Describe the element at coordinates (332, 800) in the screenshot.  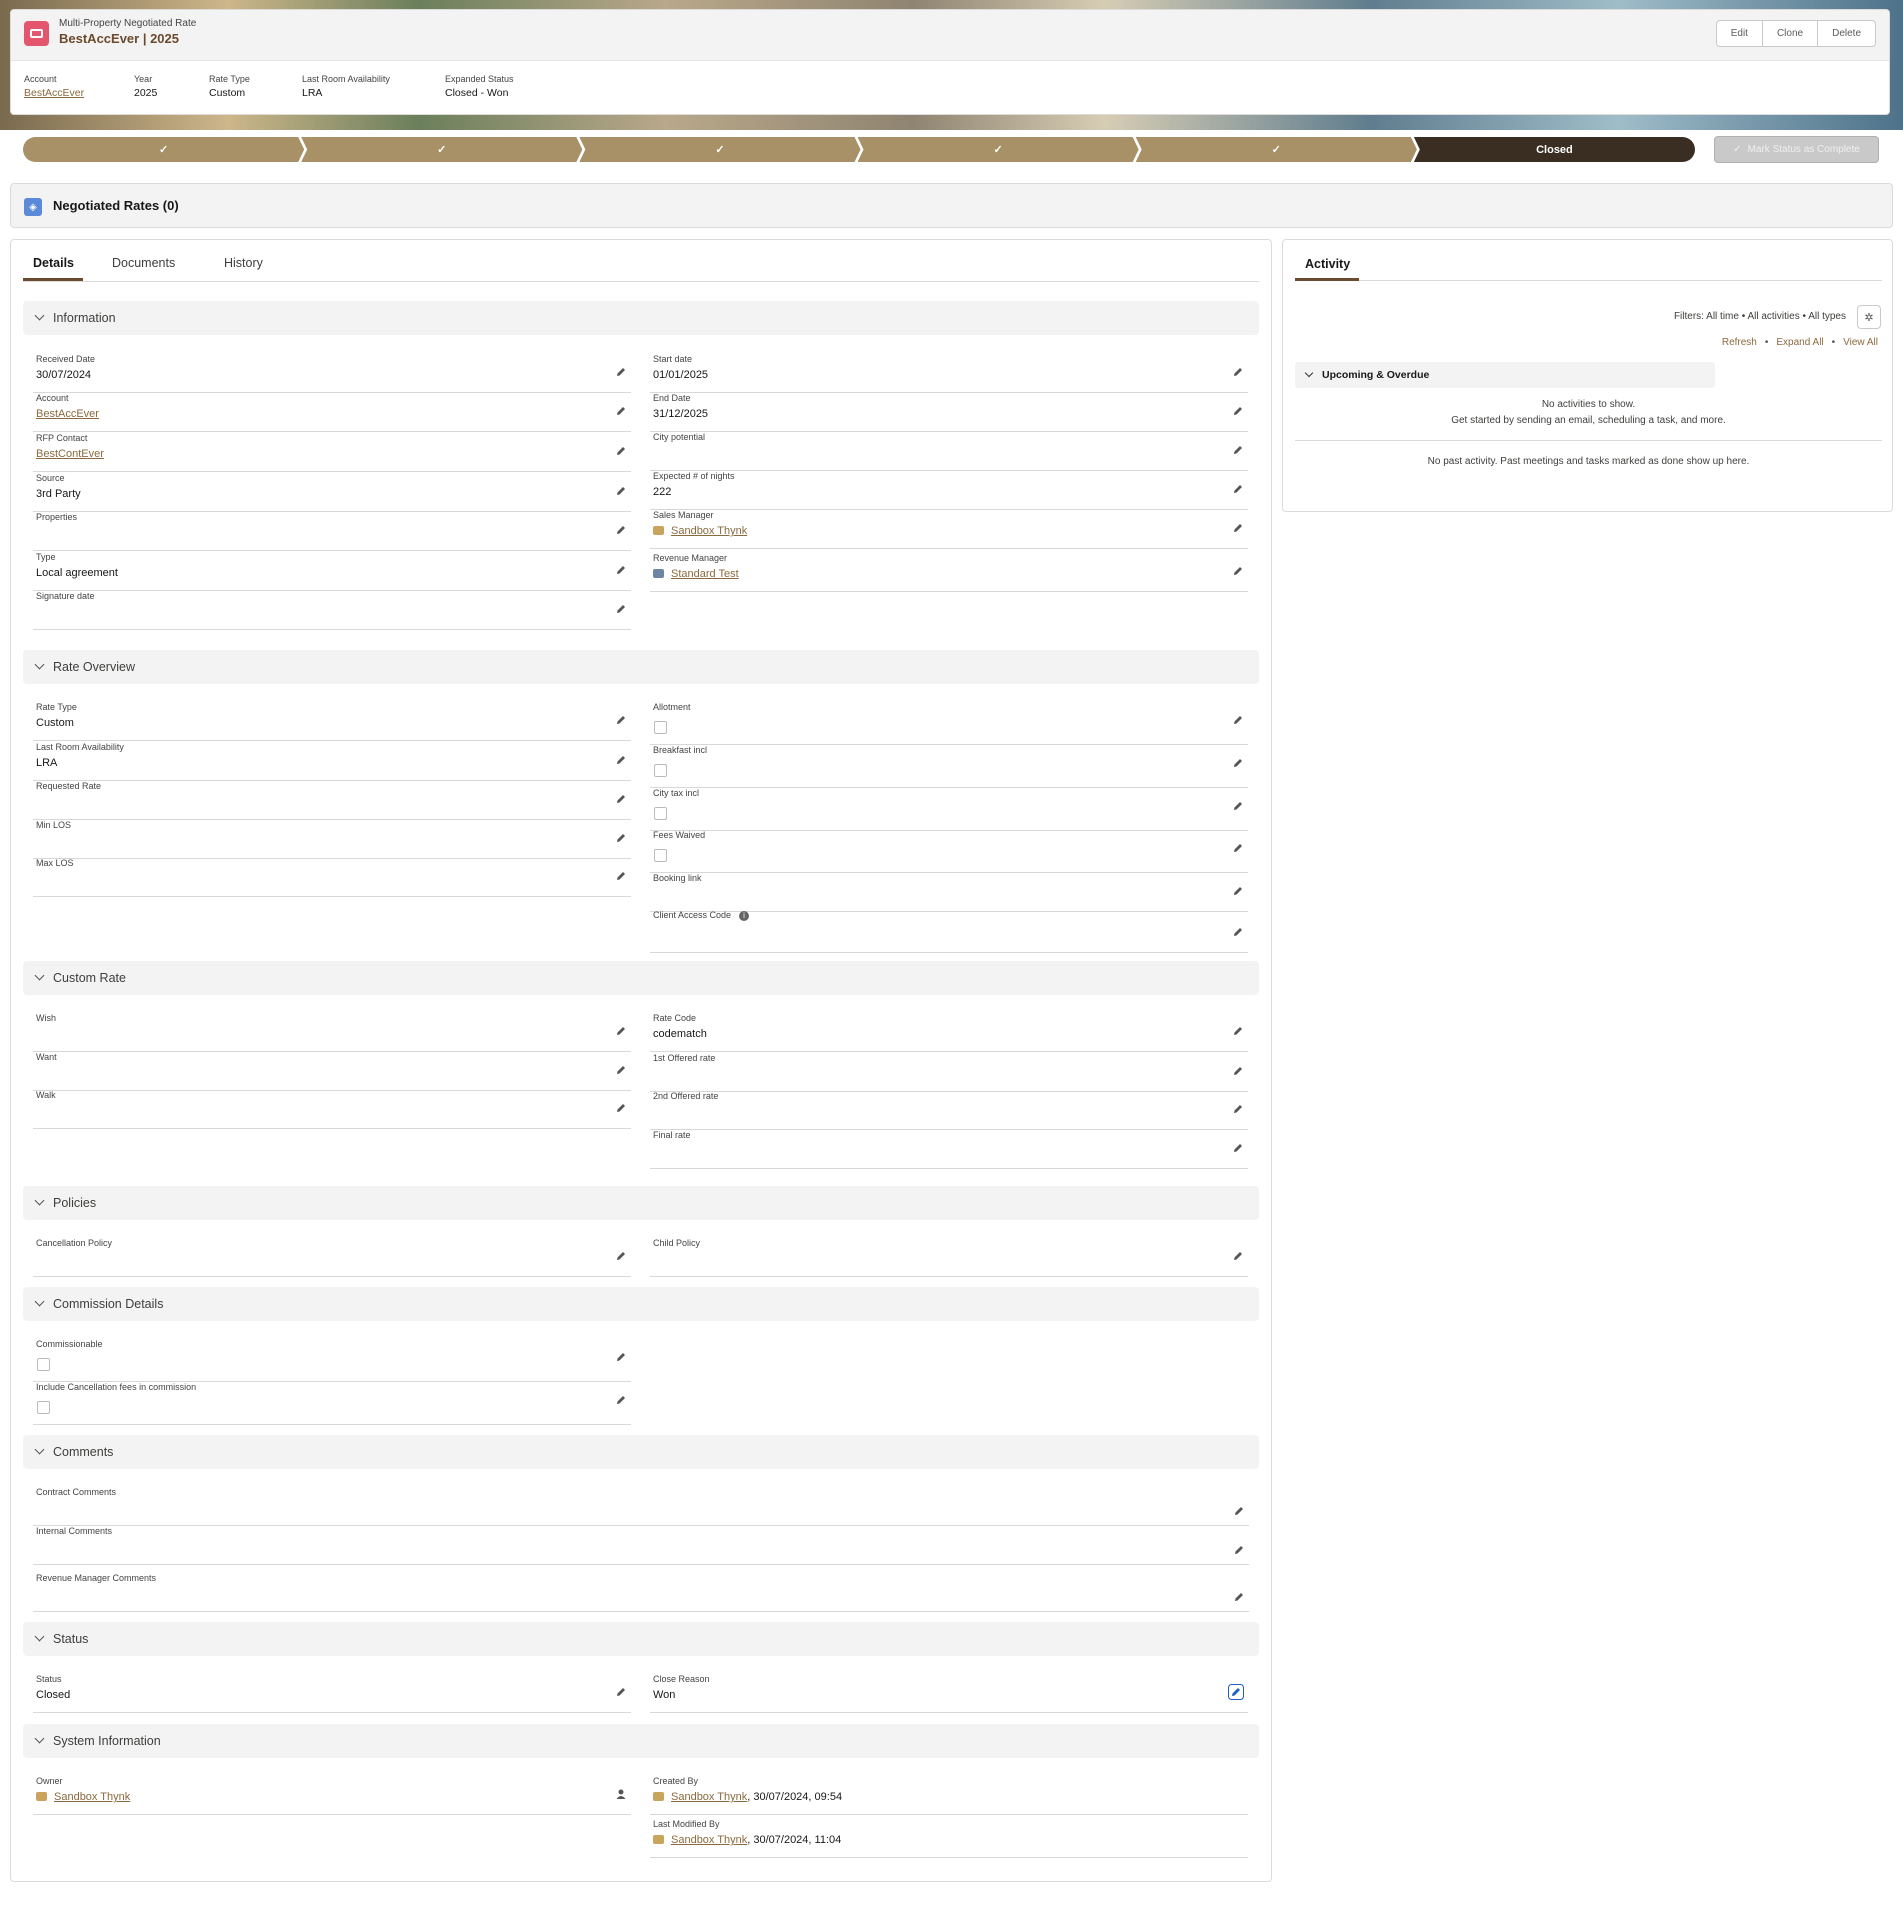
I see `field-requested-rate: Requested Rate` at that location.